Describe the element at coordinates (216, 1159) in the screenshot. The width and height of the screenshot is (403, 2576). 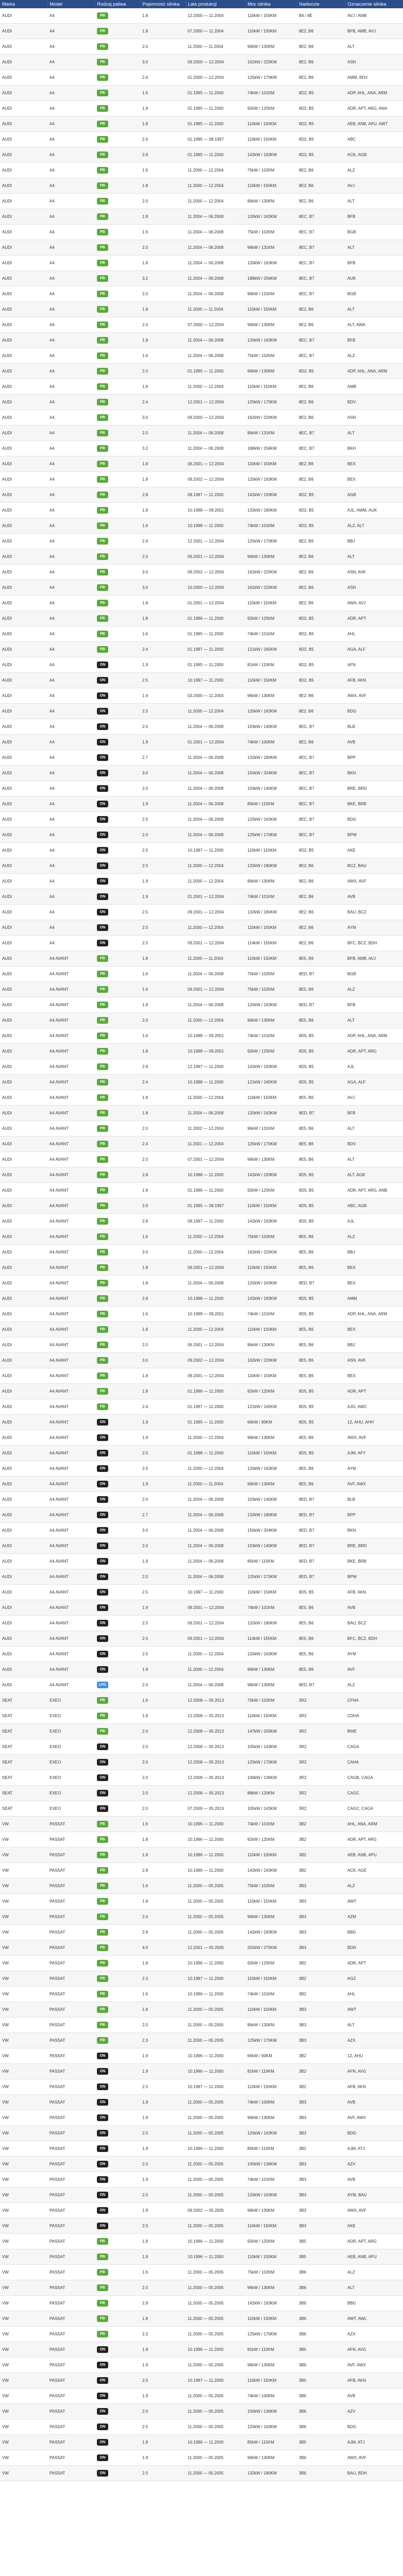
I see `years-cell: 07.2001 — 12.2004` at that location.